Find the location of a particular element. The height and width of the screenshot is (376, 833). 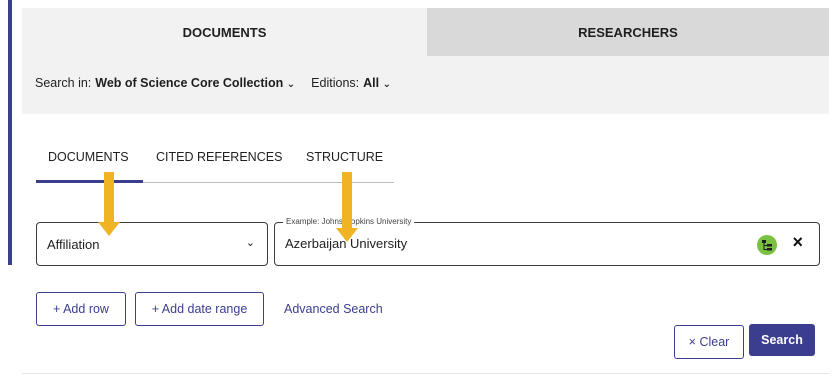

advanced-search-link: Advanced Search is located at coordinates (333, 309).